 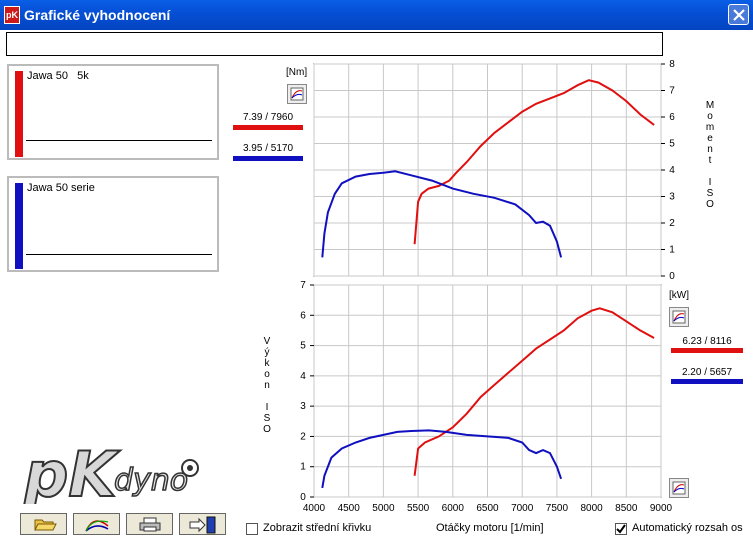 I want to click on print-icon, so click(x=150, y=524).